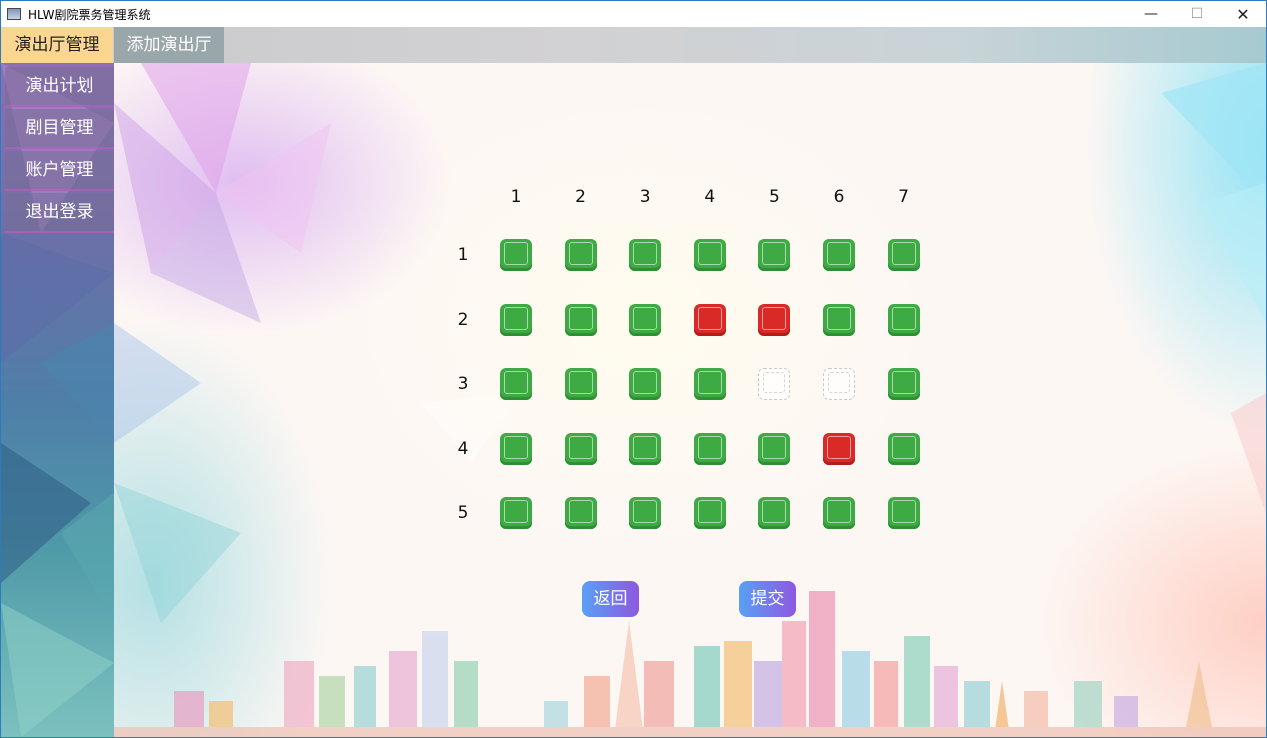 The image size is (1267, 738). What do you see at coordinates (774, 197) in the screenshot?
I see `column-label: 5` at bounding box center [774, 197].